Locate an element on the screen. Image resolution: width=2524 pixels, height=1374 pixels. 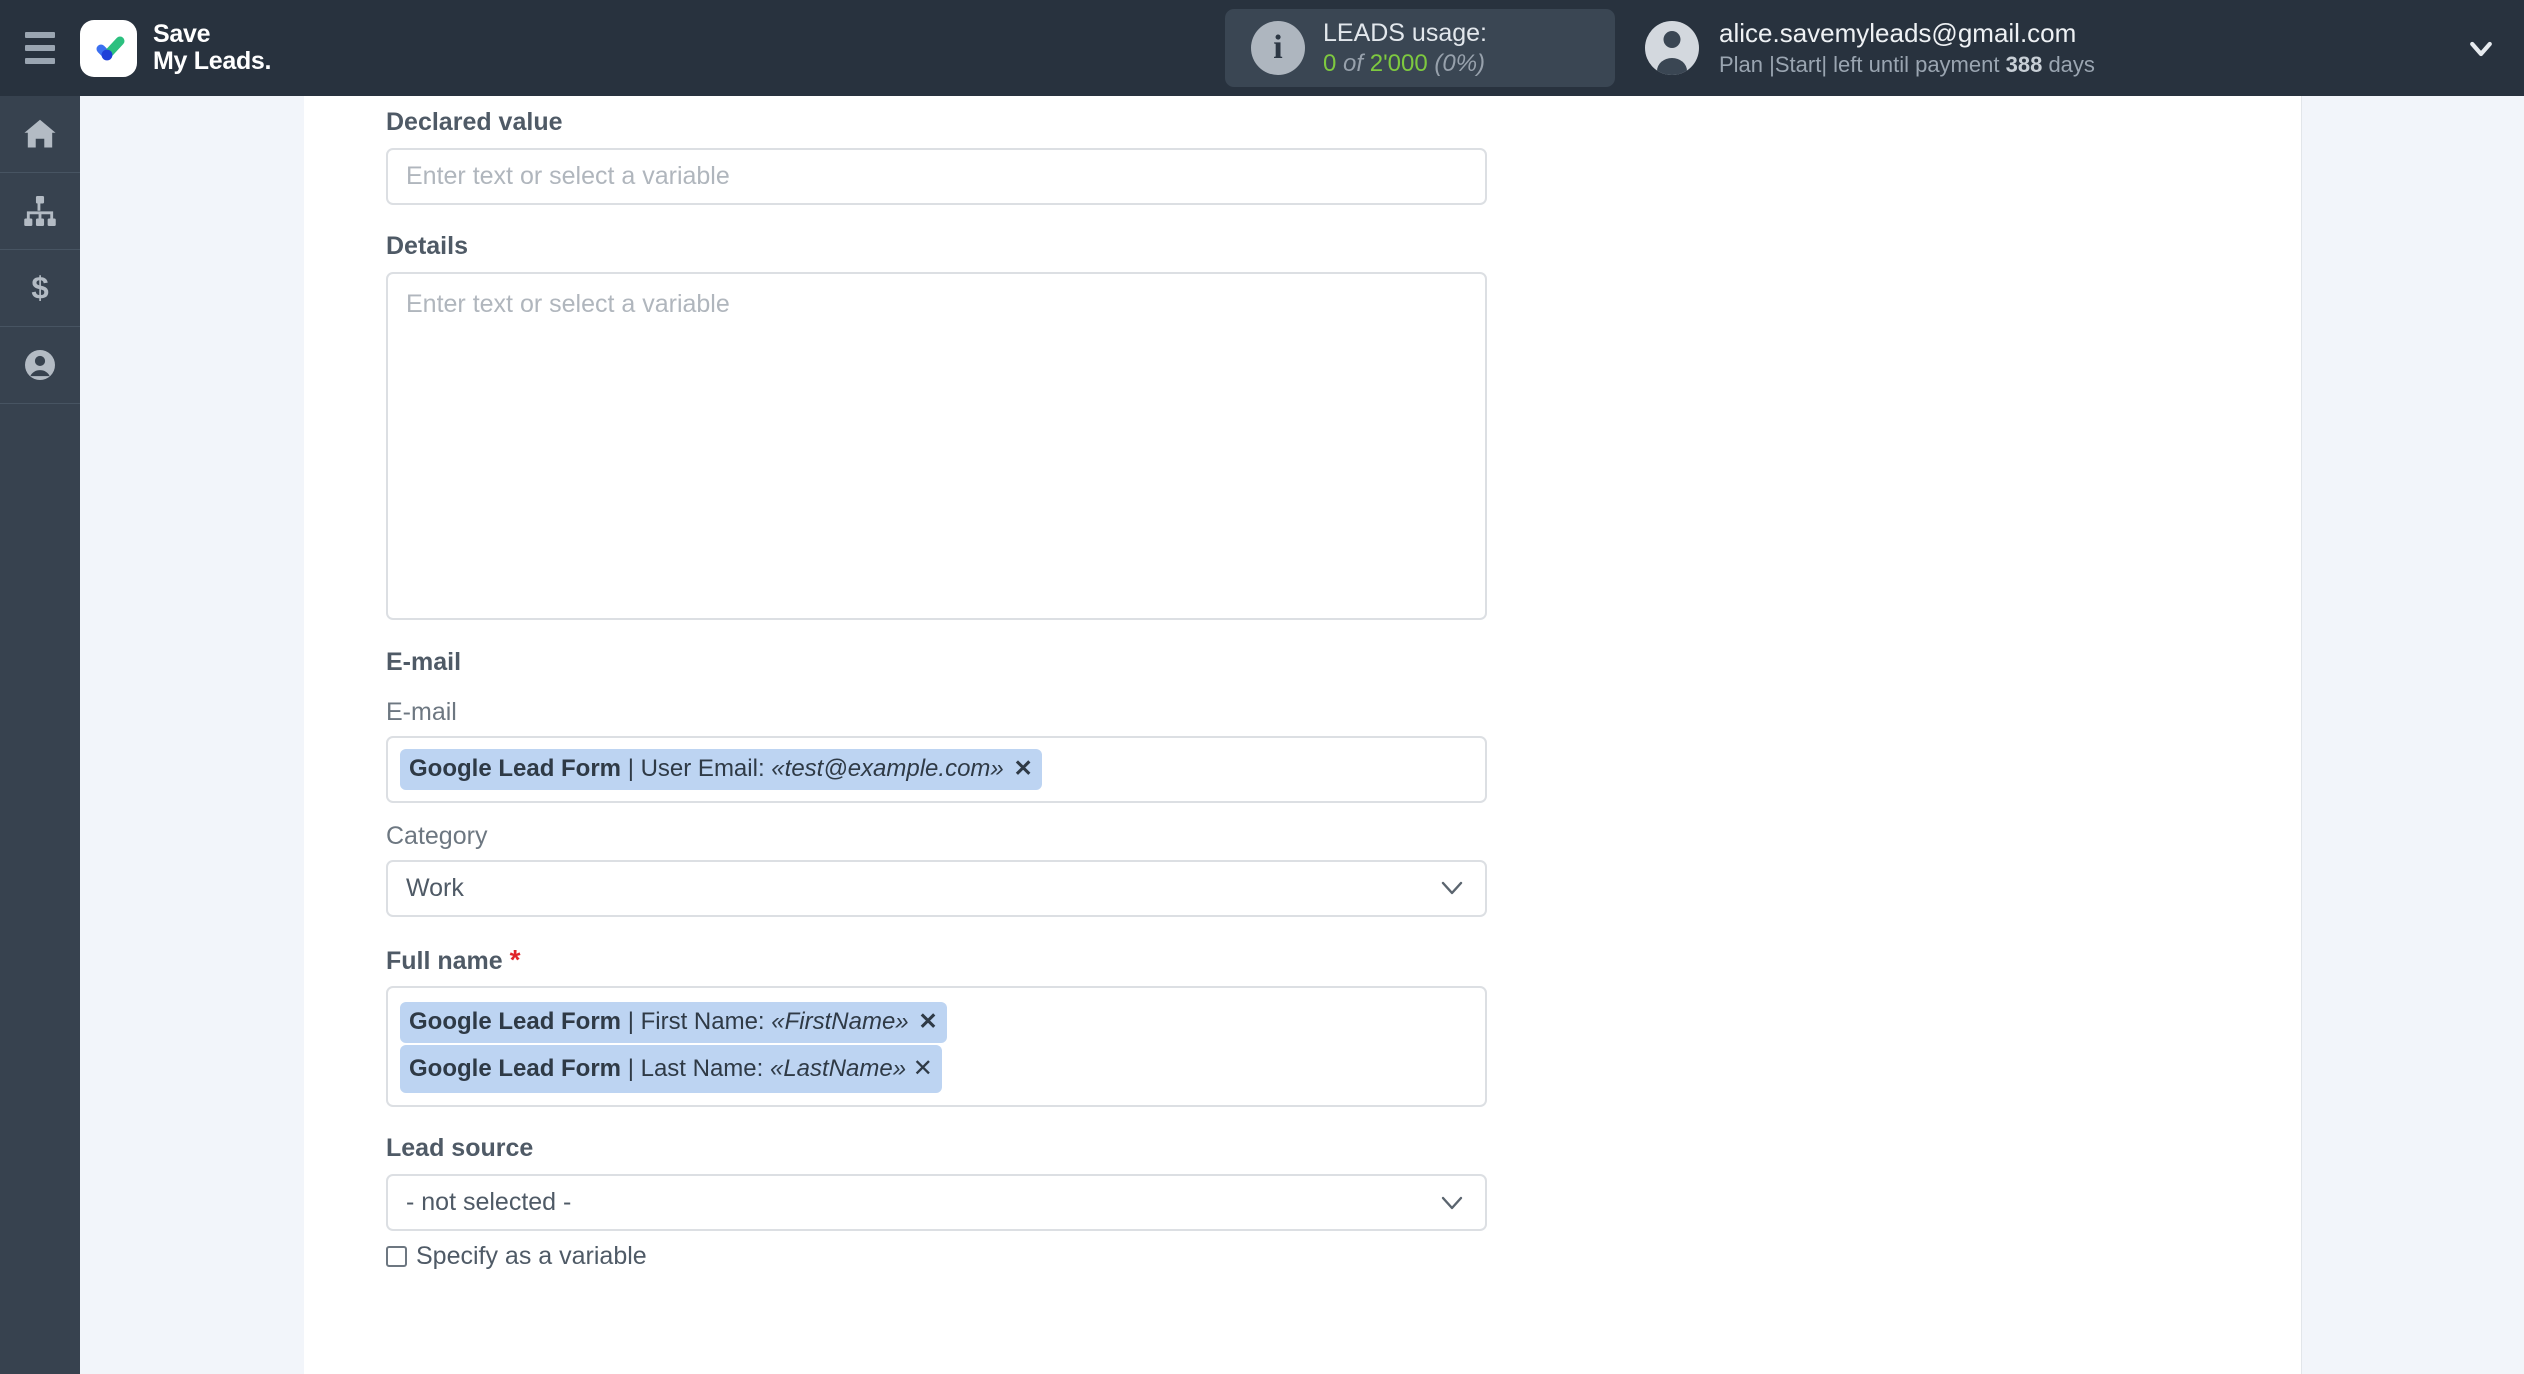
details-placeholder: Enter text or select a variable is located at coordinates (568, 304).